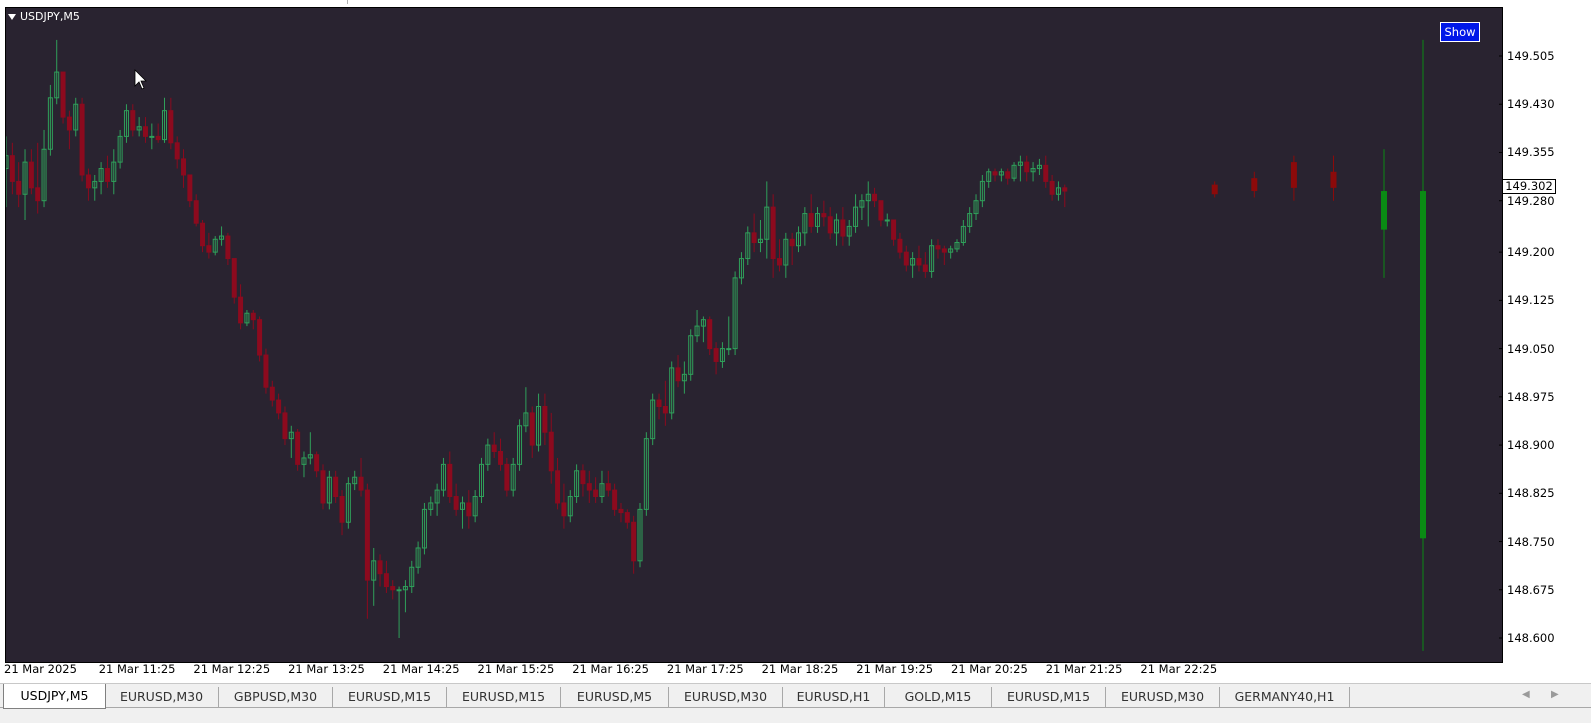  Describe the element at coordinates (615, 697) in the screenshot. I see `tab-eurusd-m5: EURUSD,M5` at that location.